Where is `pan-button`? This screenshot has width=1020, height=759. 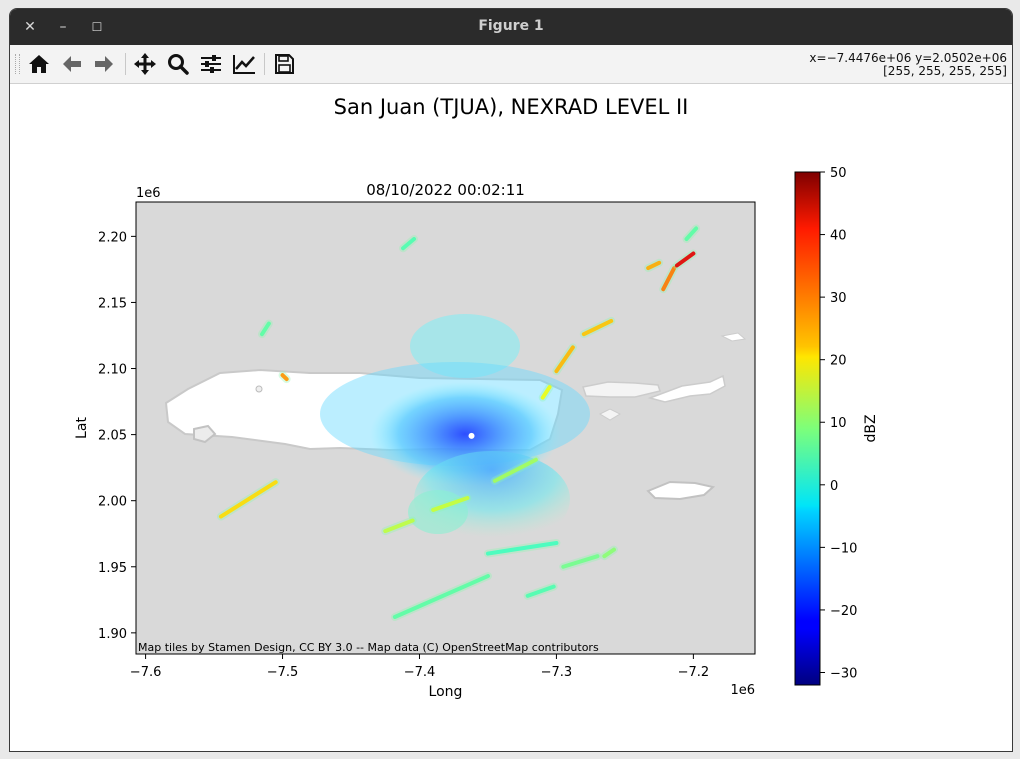
pan-button is located at coordinates (145, 64).